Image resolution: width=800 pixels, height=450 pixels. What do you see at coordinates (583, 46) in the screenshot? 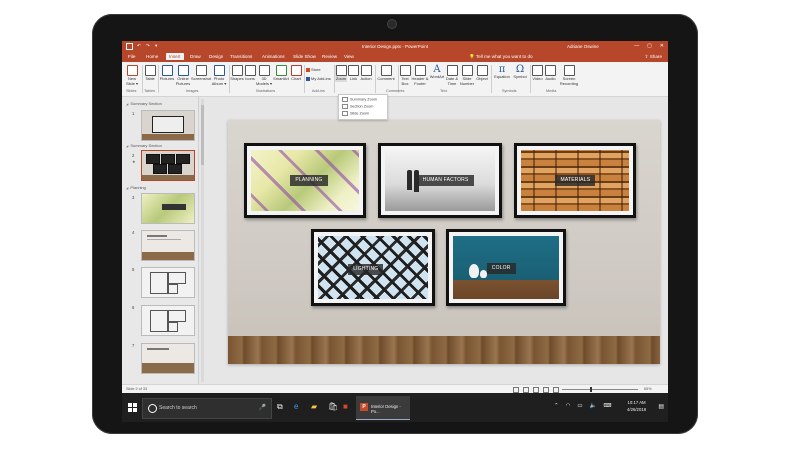
I see `user-name: Adriane Oswine` at bounding box center [583, 46].